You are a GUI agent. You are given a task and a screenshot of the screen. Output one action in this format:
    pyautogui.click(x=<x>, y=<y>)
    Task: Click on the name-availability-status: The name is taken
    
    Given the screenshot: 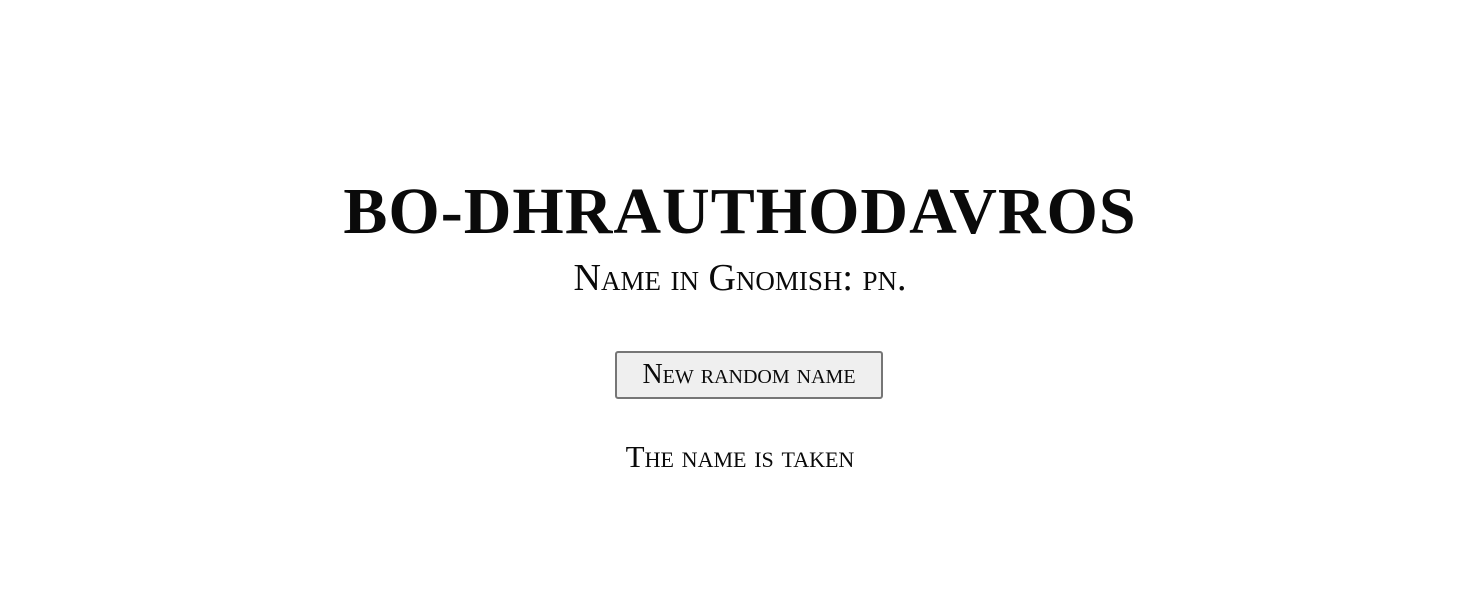 What is the action you would take?
    pyautogui.click(x=740, y=456)
    